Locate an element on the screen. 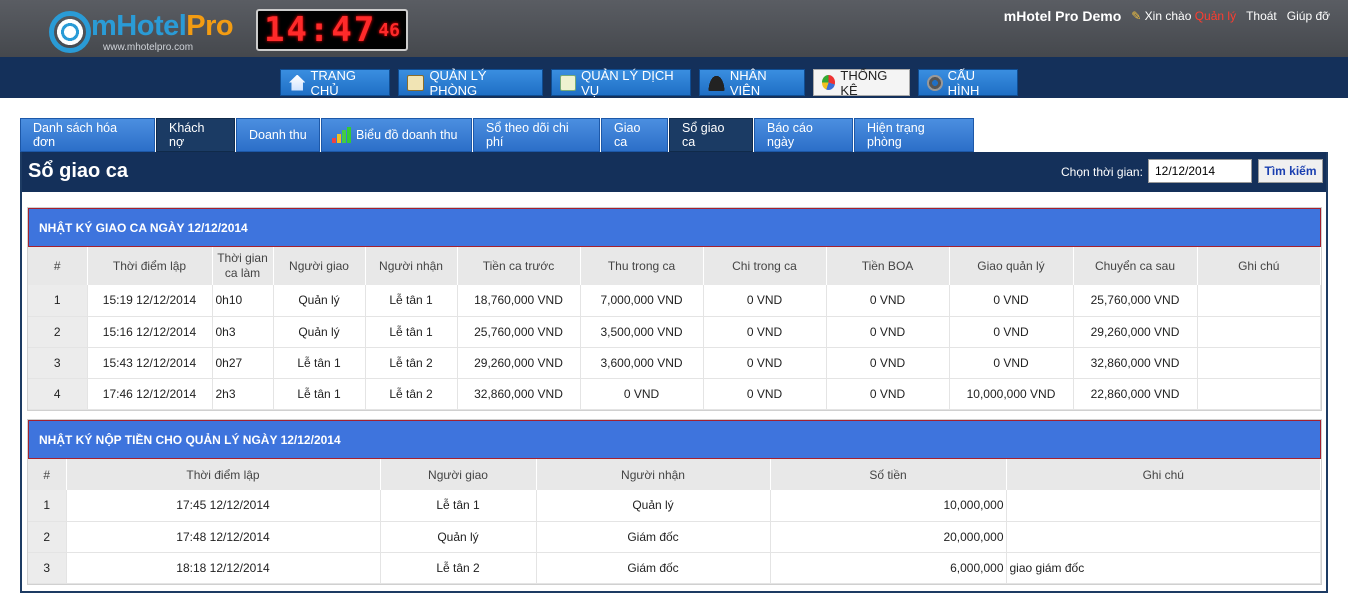 The height and width of the screenshot is (597, 1348). nav-staff: NHÂN VIÊN is located at coordinates (752, 83).